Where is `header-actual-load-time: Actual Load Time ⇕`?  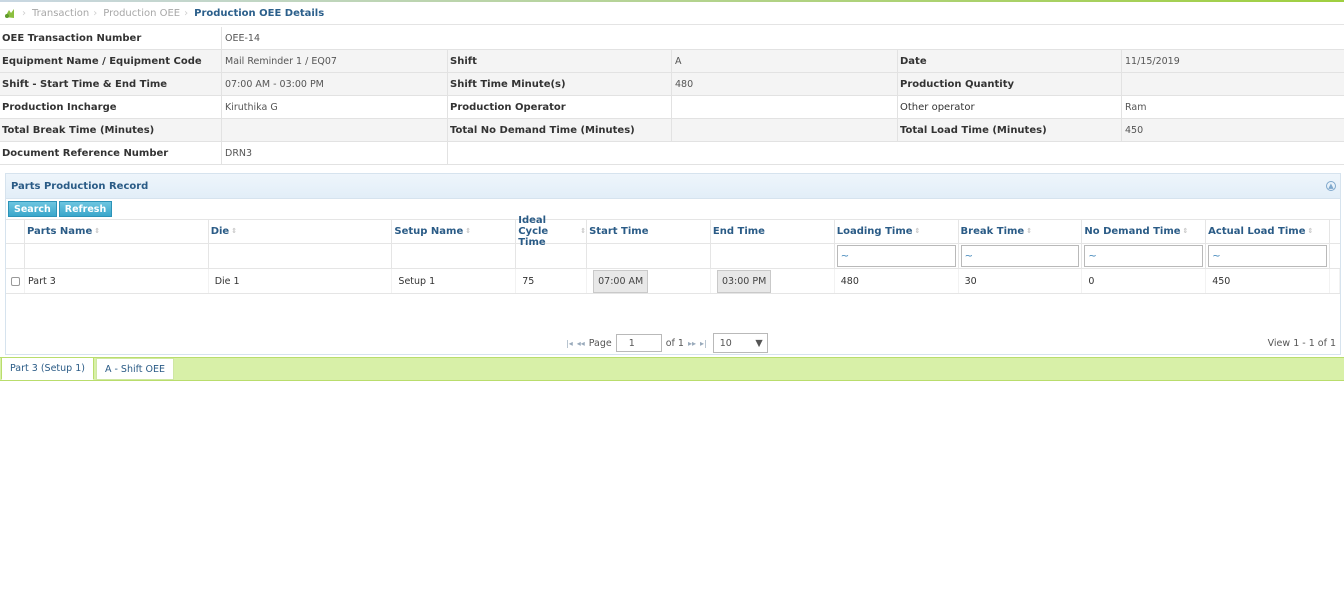 header-actual-load-time: Actual Load Time ⇕ is located at coordinates (1268, 231).